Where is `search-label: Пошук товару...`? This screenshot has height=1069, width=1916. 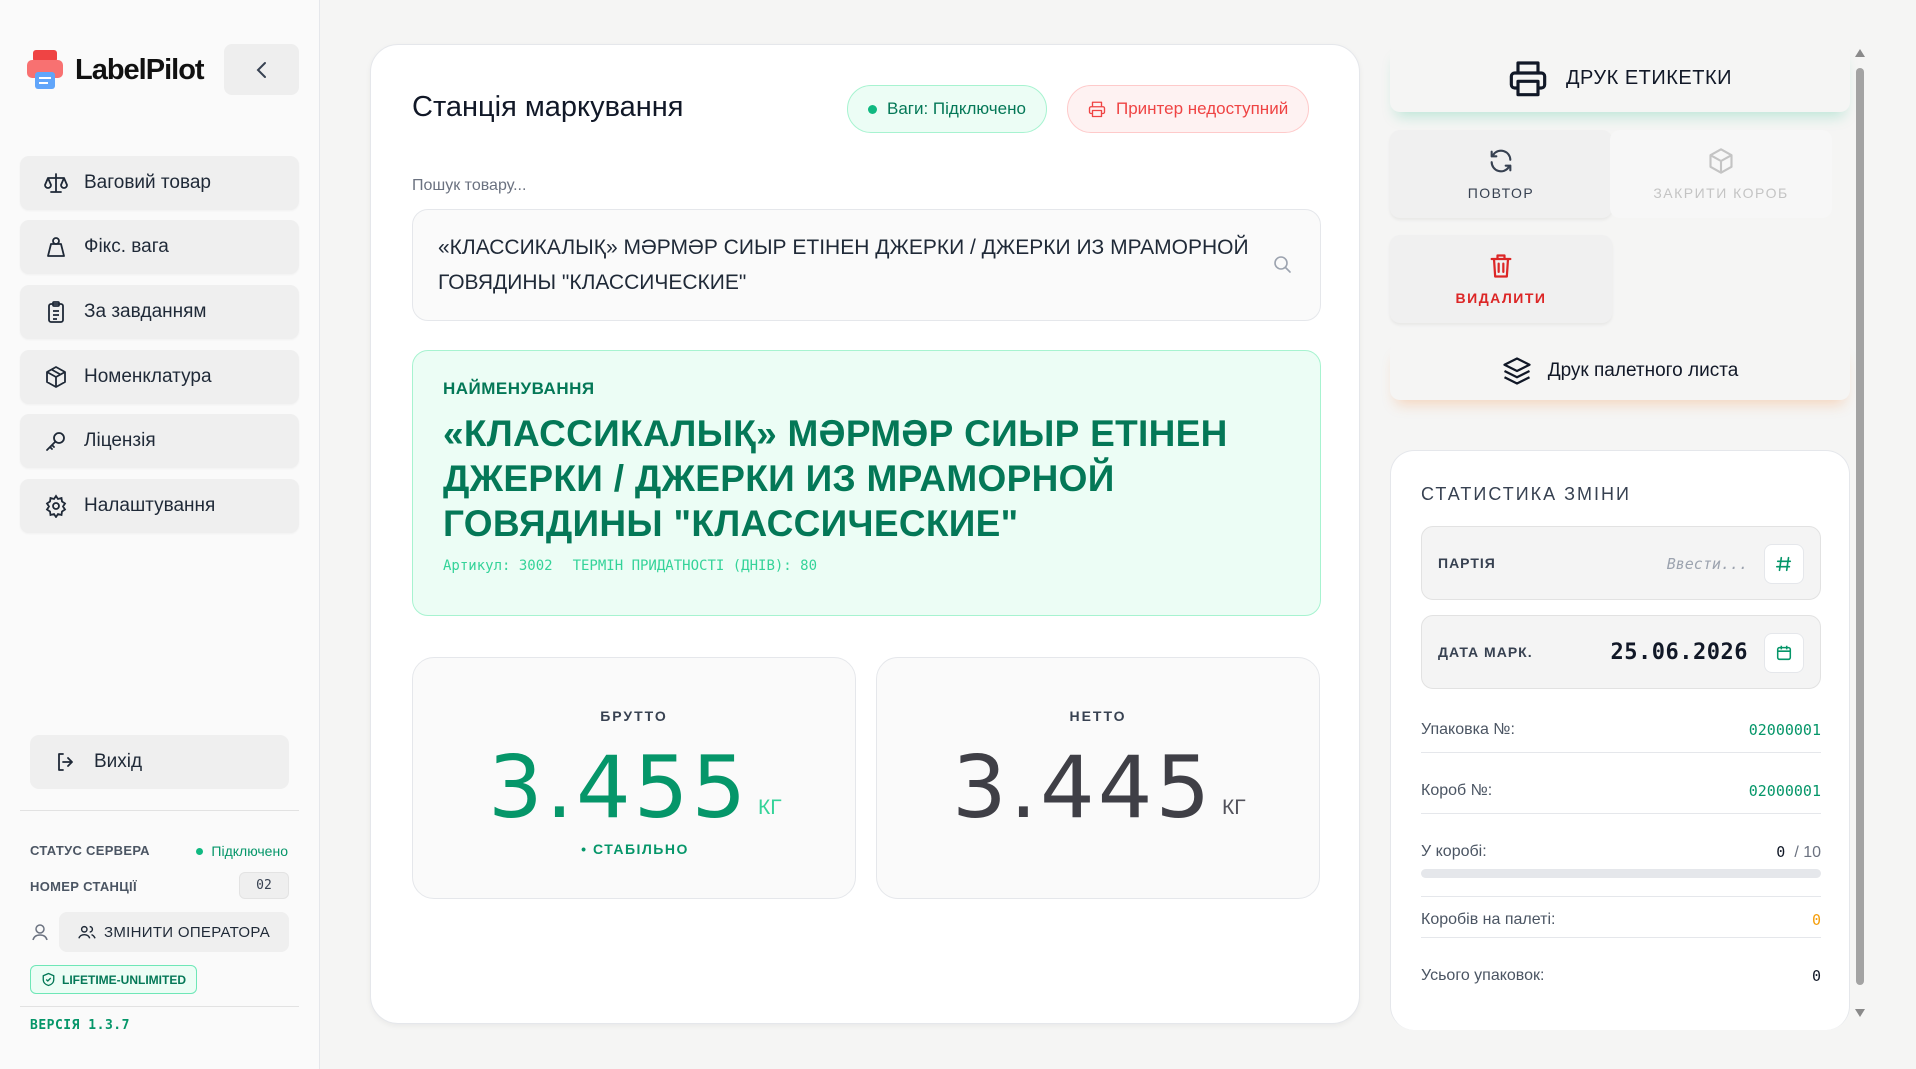 search-label: Пошук товару... is located at coordinates (469, 185).